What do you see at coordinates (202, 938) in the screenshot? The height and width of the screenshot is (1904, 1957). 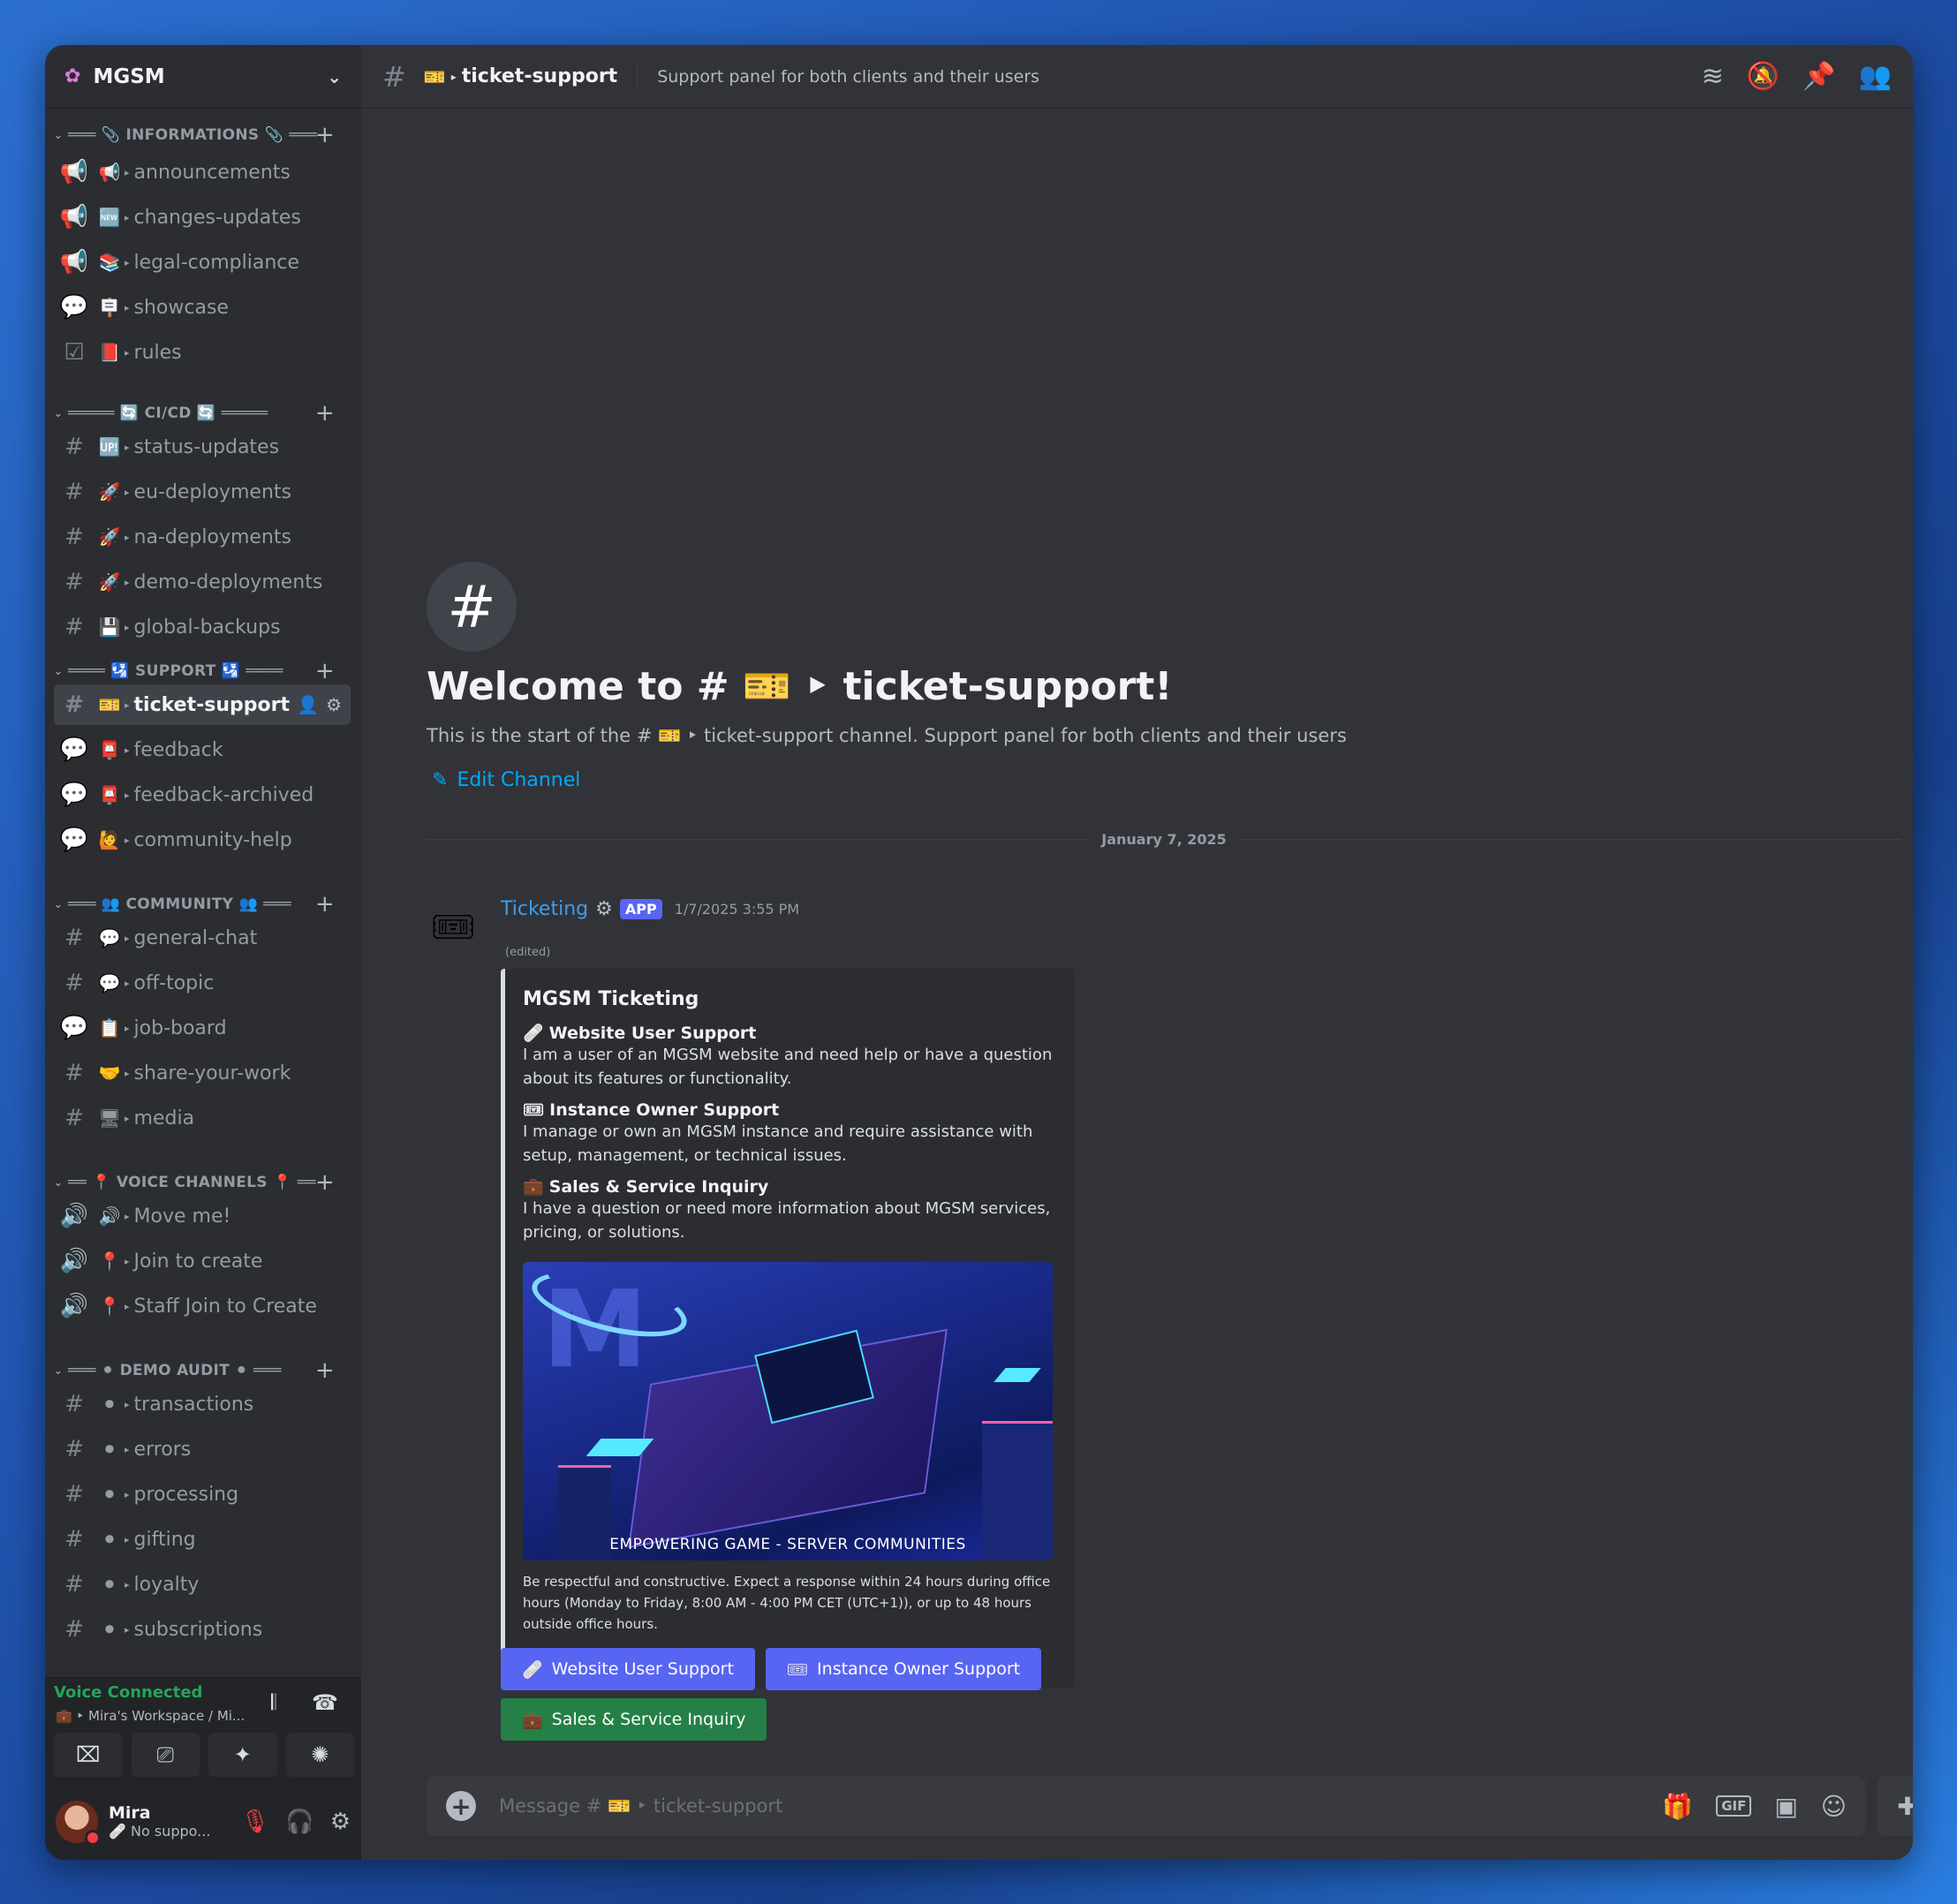 I see `channel-general-chat: # 💬 ▸ general-chat` at bounding box center [202, 938].